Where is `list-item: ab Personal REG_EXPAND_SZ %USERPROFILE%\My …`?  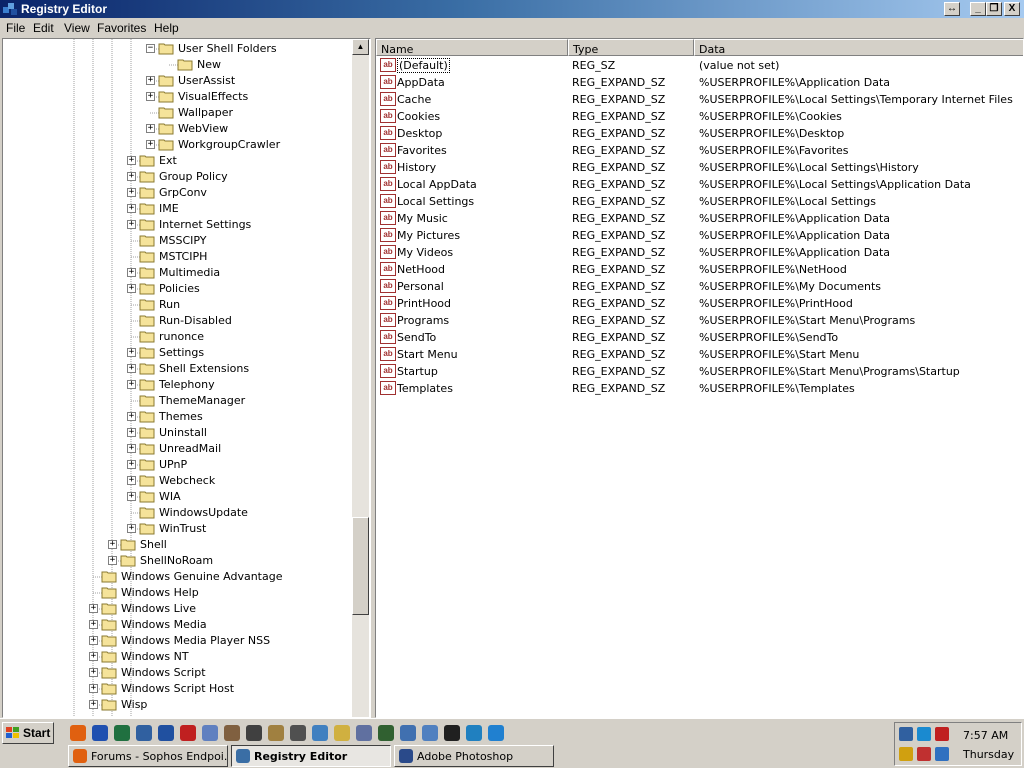
list-item: ab Personal REG_EXPAND_SZ %USERPROFILE%\My … is located at coordinates (698, 286).